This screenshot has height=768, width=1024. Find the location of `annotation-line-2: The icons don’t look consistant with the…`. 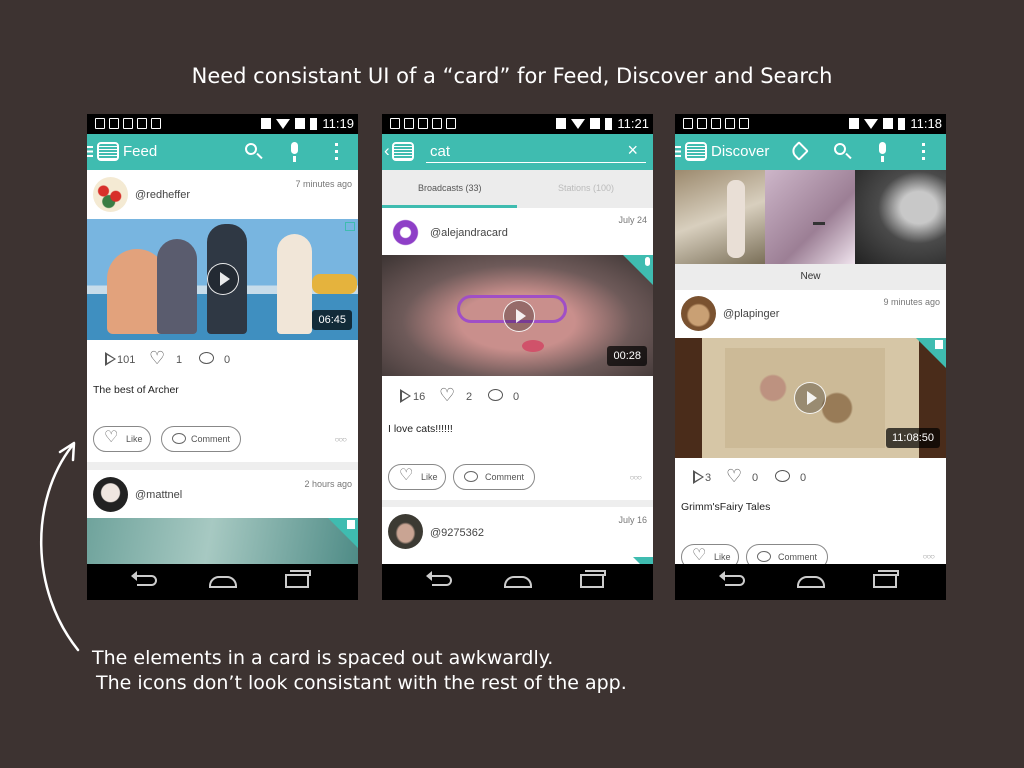

annotation-line-2: The icons don’t look consistant with the… is located at coordinates (361, 683).